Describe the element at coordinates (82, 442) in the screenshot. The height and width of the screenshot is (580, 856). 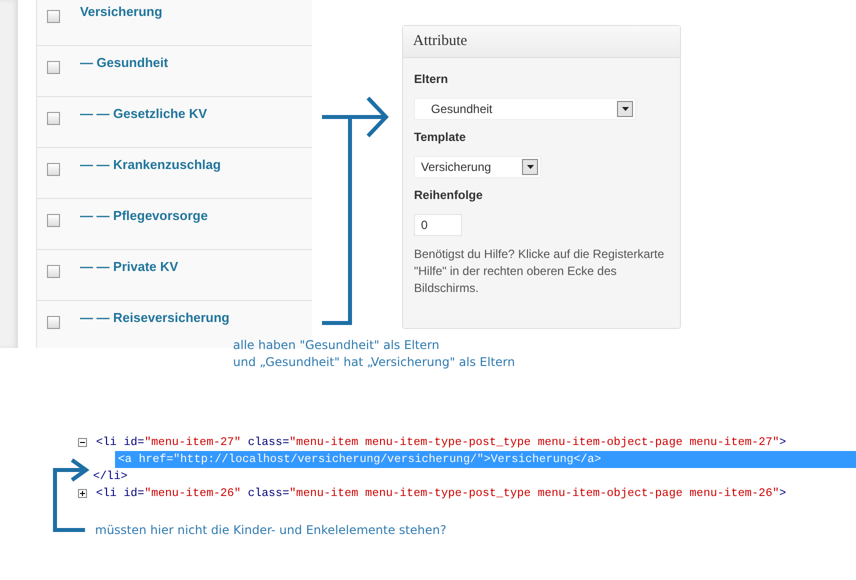
I see `collapse-icon` at that location.